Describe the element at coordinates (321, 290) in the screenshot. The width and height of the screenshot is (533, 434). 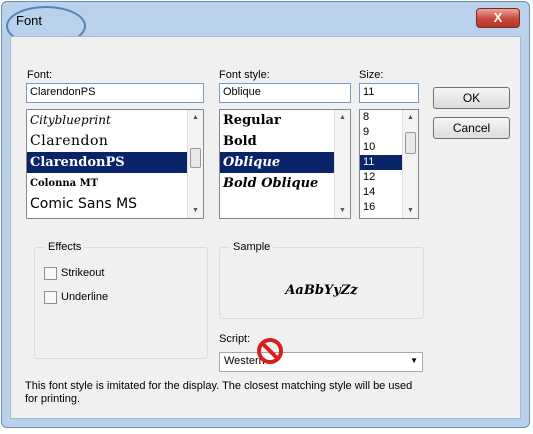
I see `sample-preview: AaBbYyZz` at that location.